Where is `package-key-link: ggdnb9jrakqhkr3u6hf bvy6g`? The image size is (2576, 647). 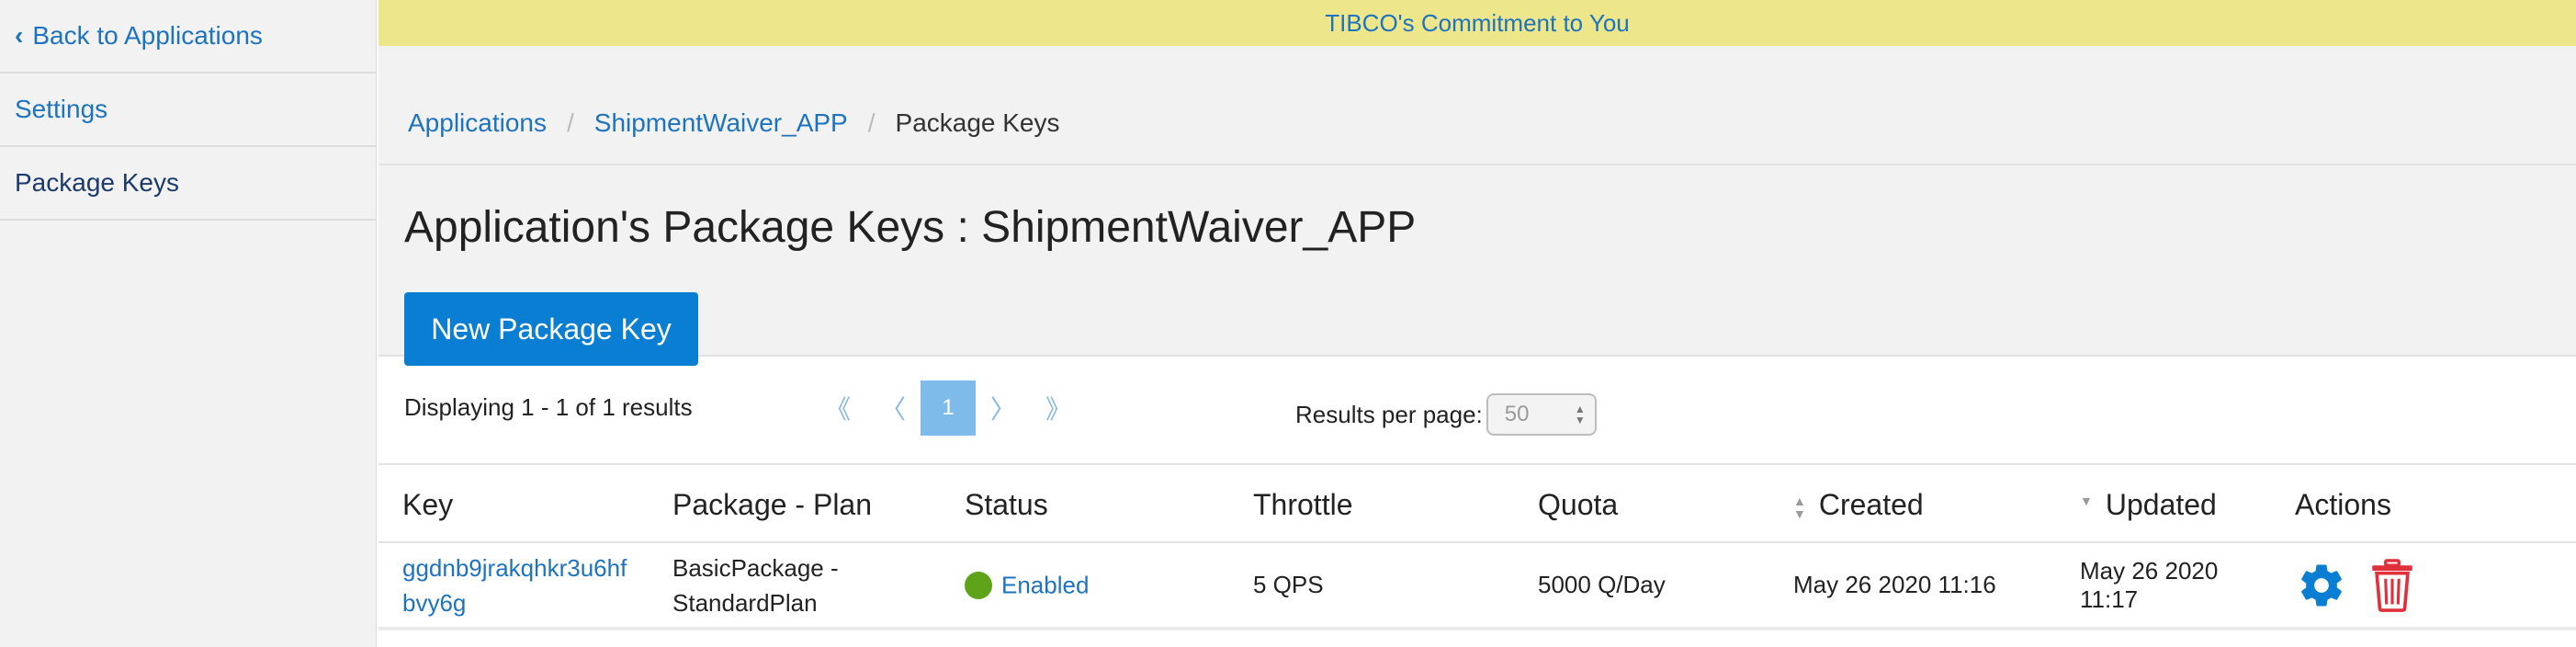
package-key-link: ggdnb9jrakqhkr3u6hf bvy6g is located at coordinates (531, 585).